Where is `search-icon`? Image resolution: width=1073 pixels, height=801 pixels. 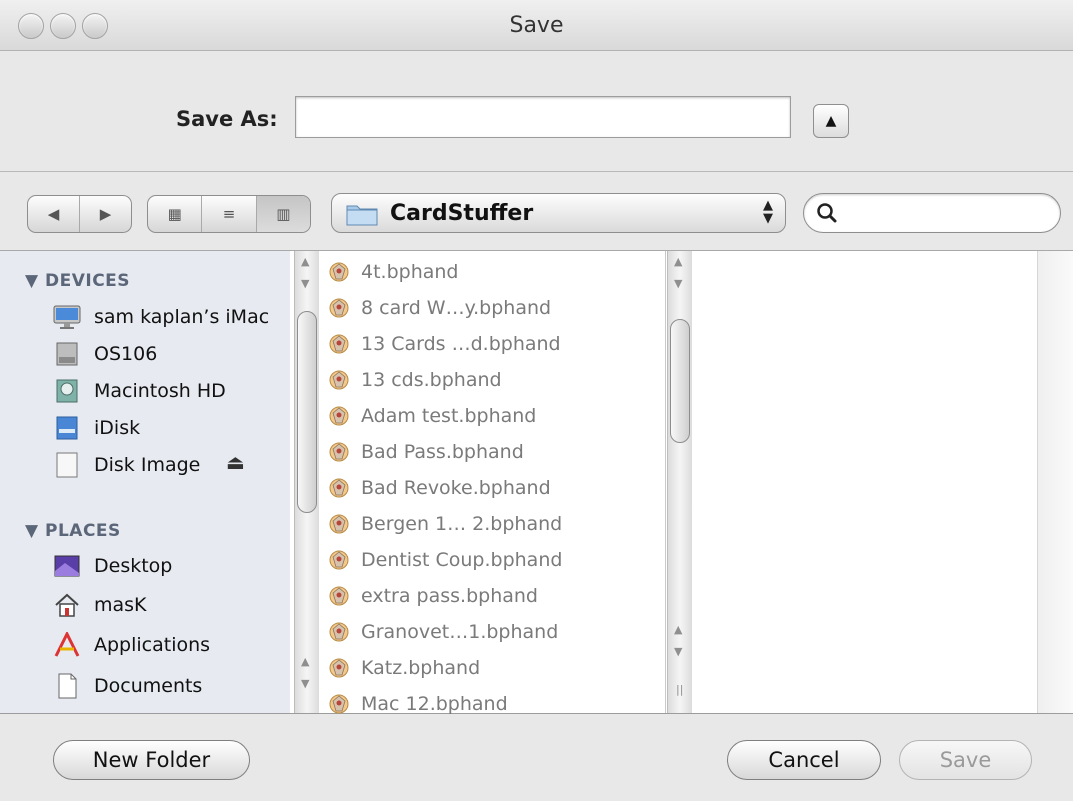 search-icon is located at coordinates (827, 213).